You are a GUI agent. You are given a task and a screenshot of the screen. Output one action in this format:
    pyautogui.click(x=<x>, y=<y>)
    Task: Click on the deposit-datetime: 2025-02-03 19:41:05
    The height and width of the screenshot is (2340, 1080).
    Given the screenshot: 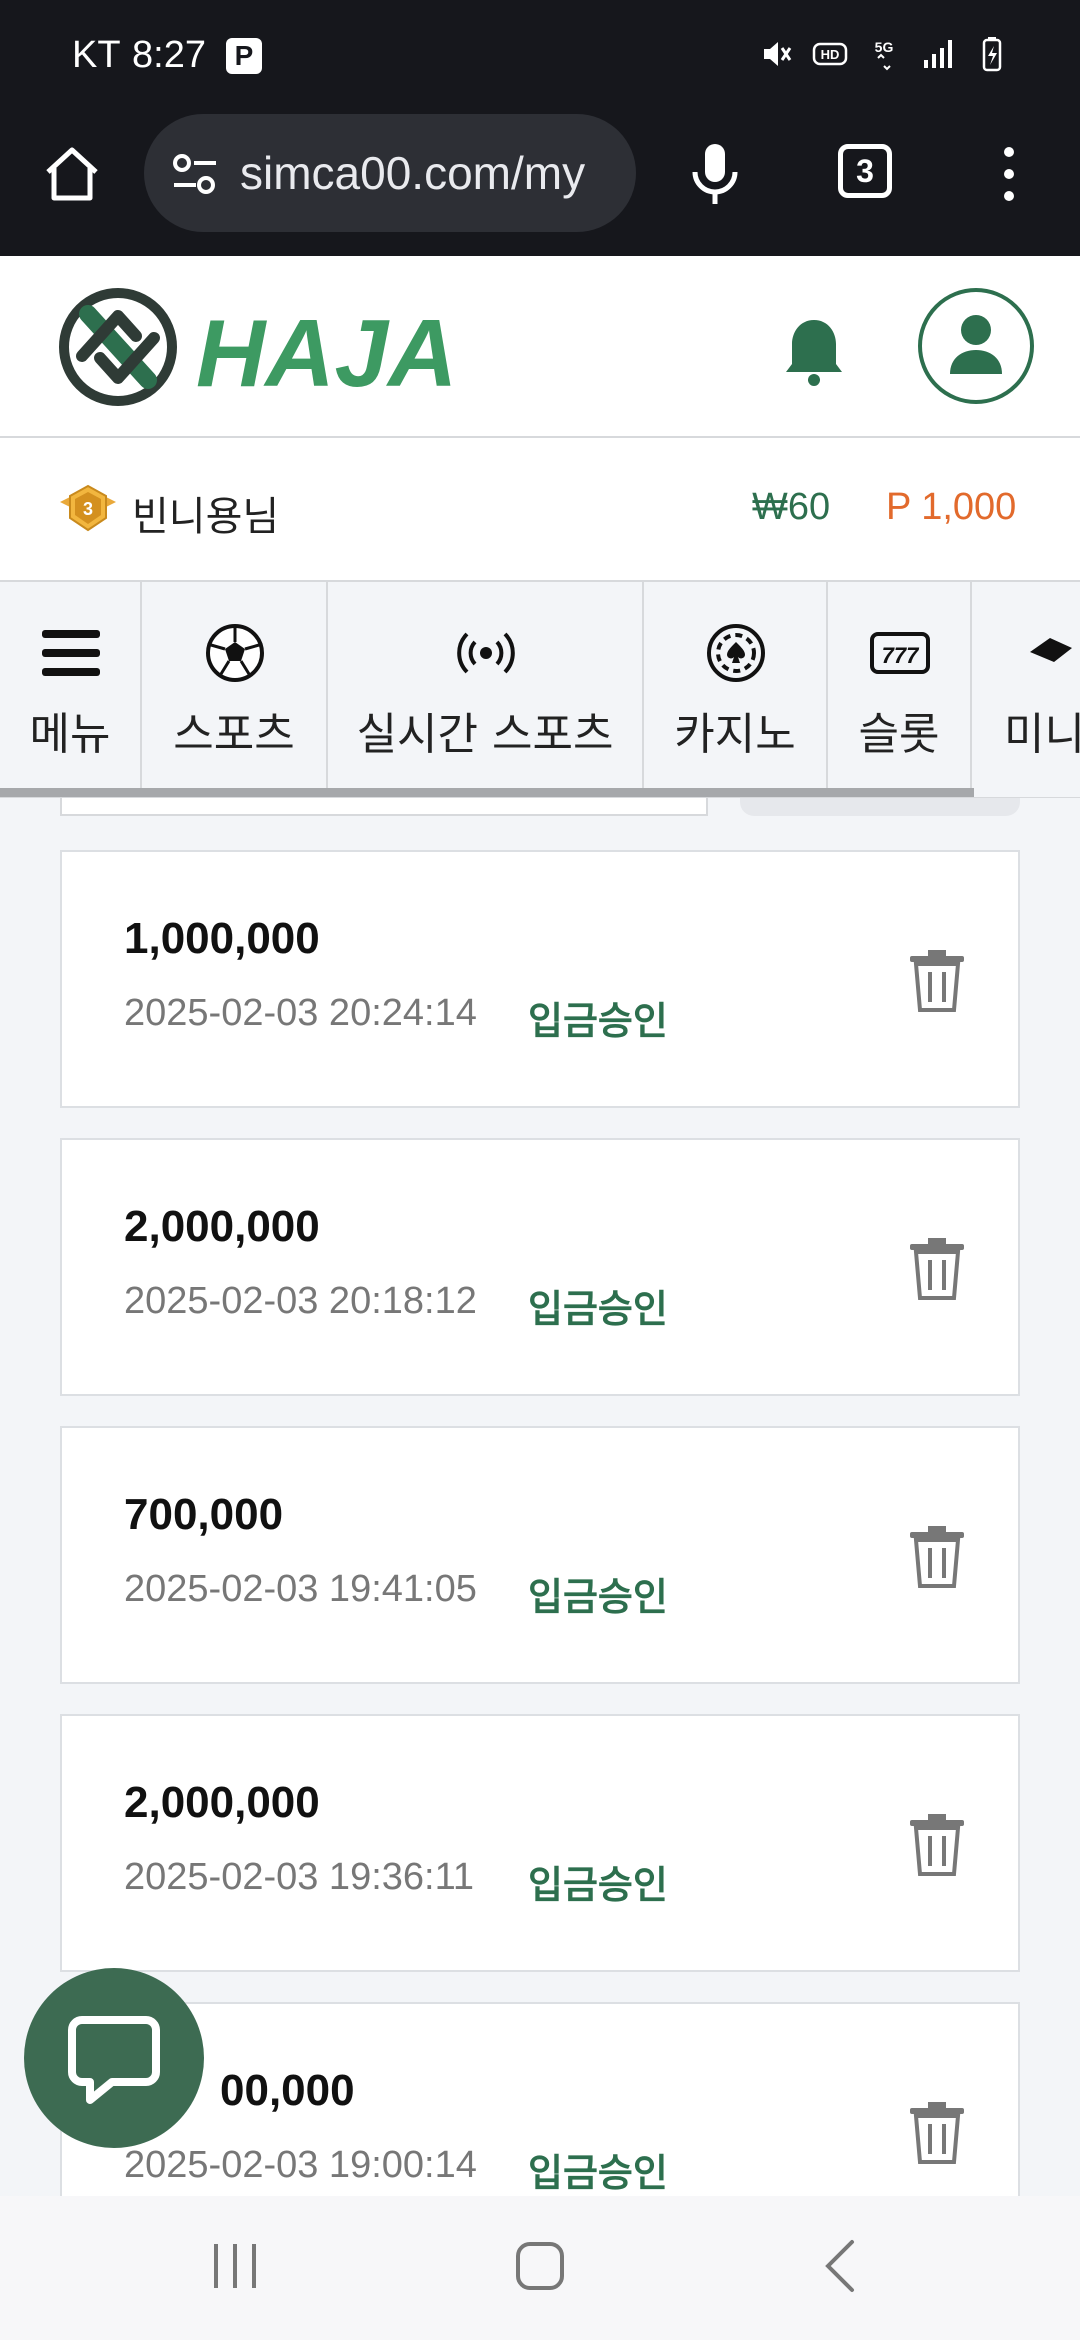 What is the action you would take?
    pyautogui.click(x=300, y=1589)
    